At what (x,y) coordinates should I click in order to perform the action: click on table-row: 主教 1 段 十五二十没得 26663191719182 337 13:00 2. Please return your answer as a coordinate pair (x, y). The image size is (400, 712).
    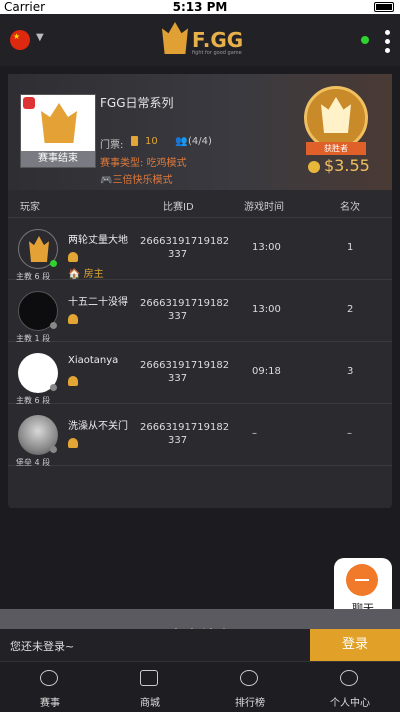
    Looking at the image, I should click on (200, 311).